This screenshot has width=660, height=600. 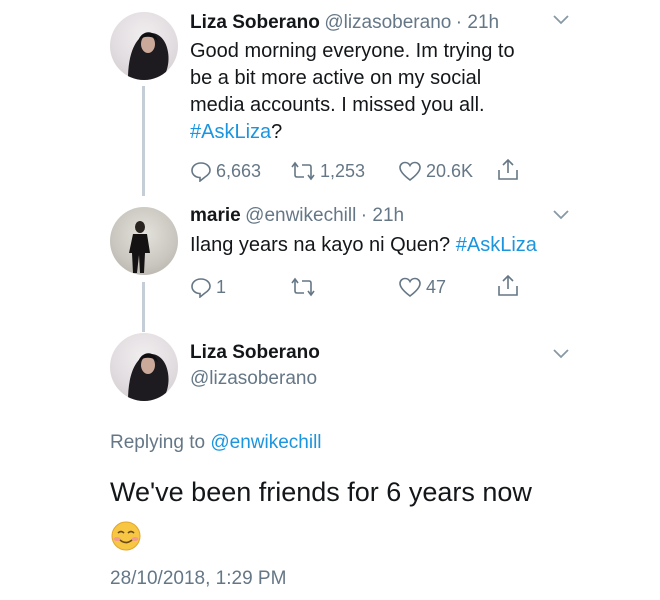 I want to click on tweet-text-line: media accounts. I missed you all., so click(x=337, y=105).